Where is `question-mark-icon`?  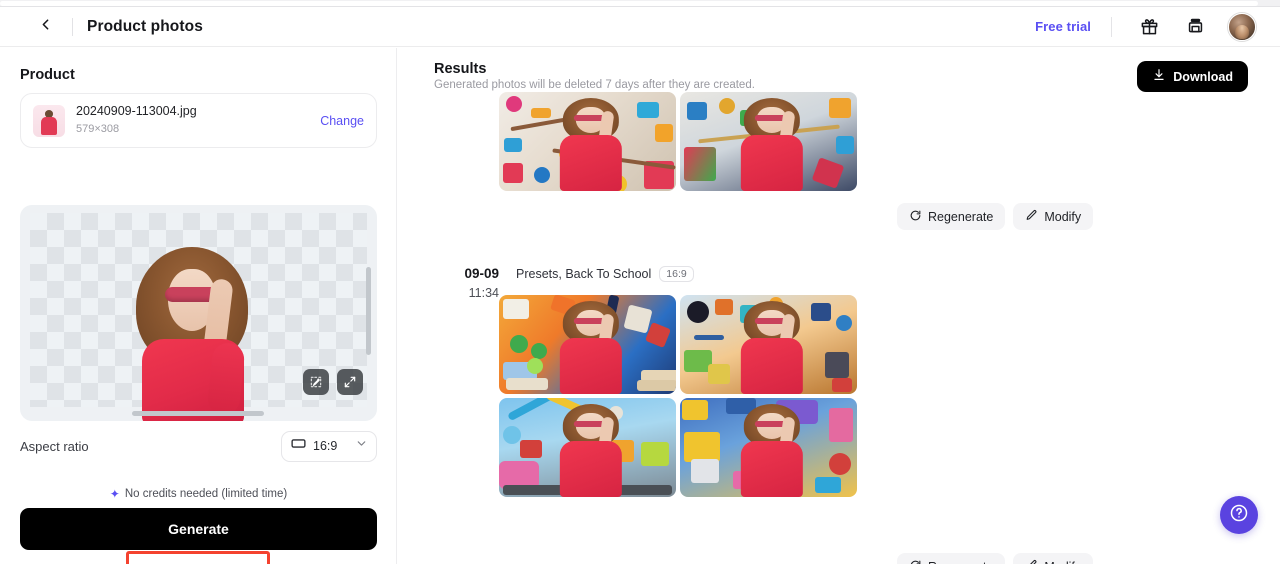
question-mark-icon is located at coordinates (1239, 515).